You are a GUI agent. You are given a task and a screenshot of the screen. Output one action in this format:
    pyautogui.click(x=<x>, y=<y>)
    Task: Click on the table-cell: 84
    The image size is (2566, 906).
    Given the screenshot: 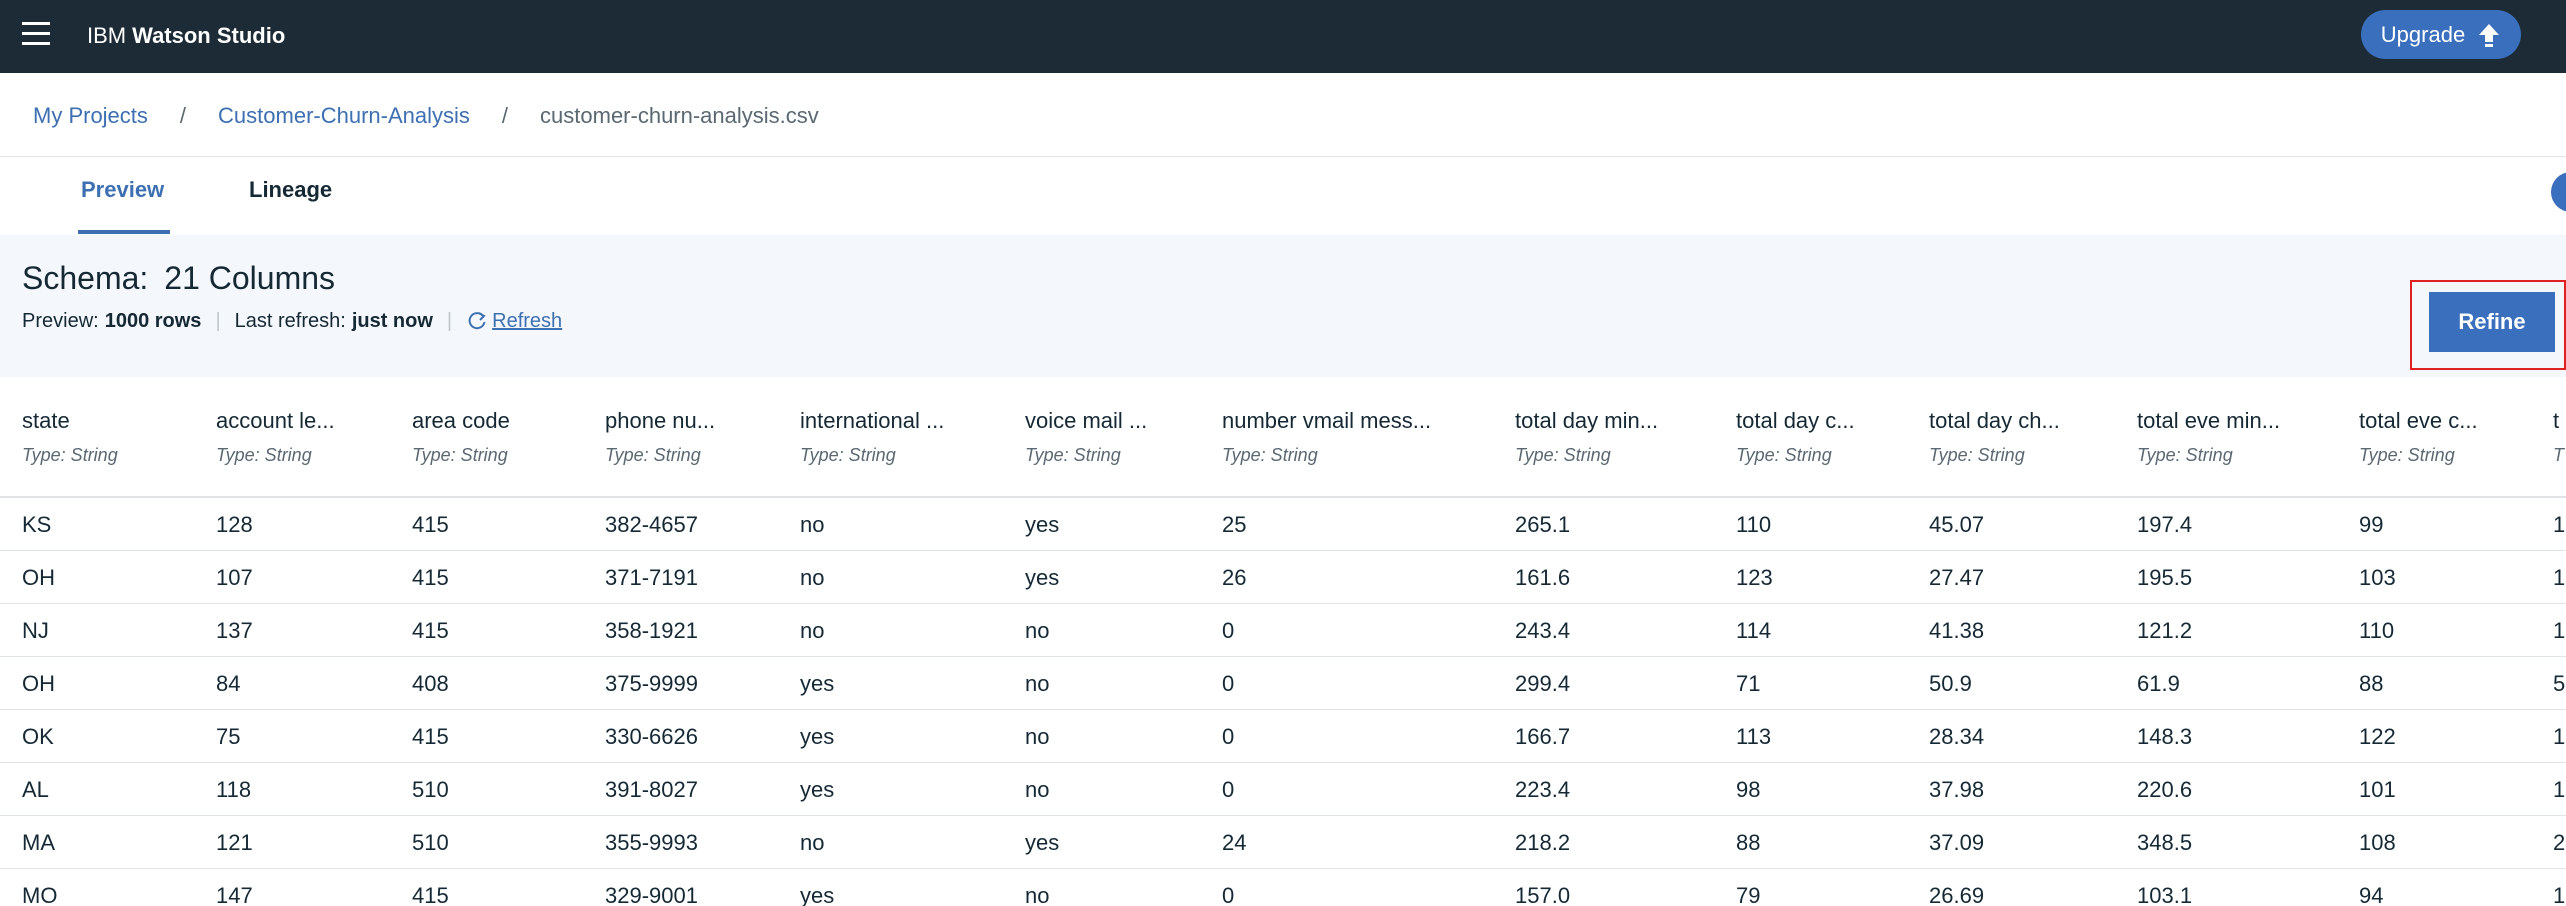 What is the action you would take?
    pyautogui.click(x=228, y=683)
    